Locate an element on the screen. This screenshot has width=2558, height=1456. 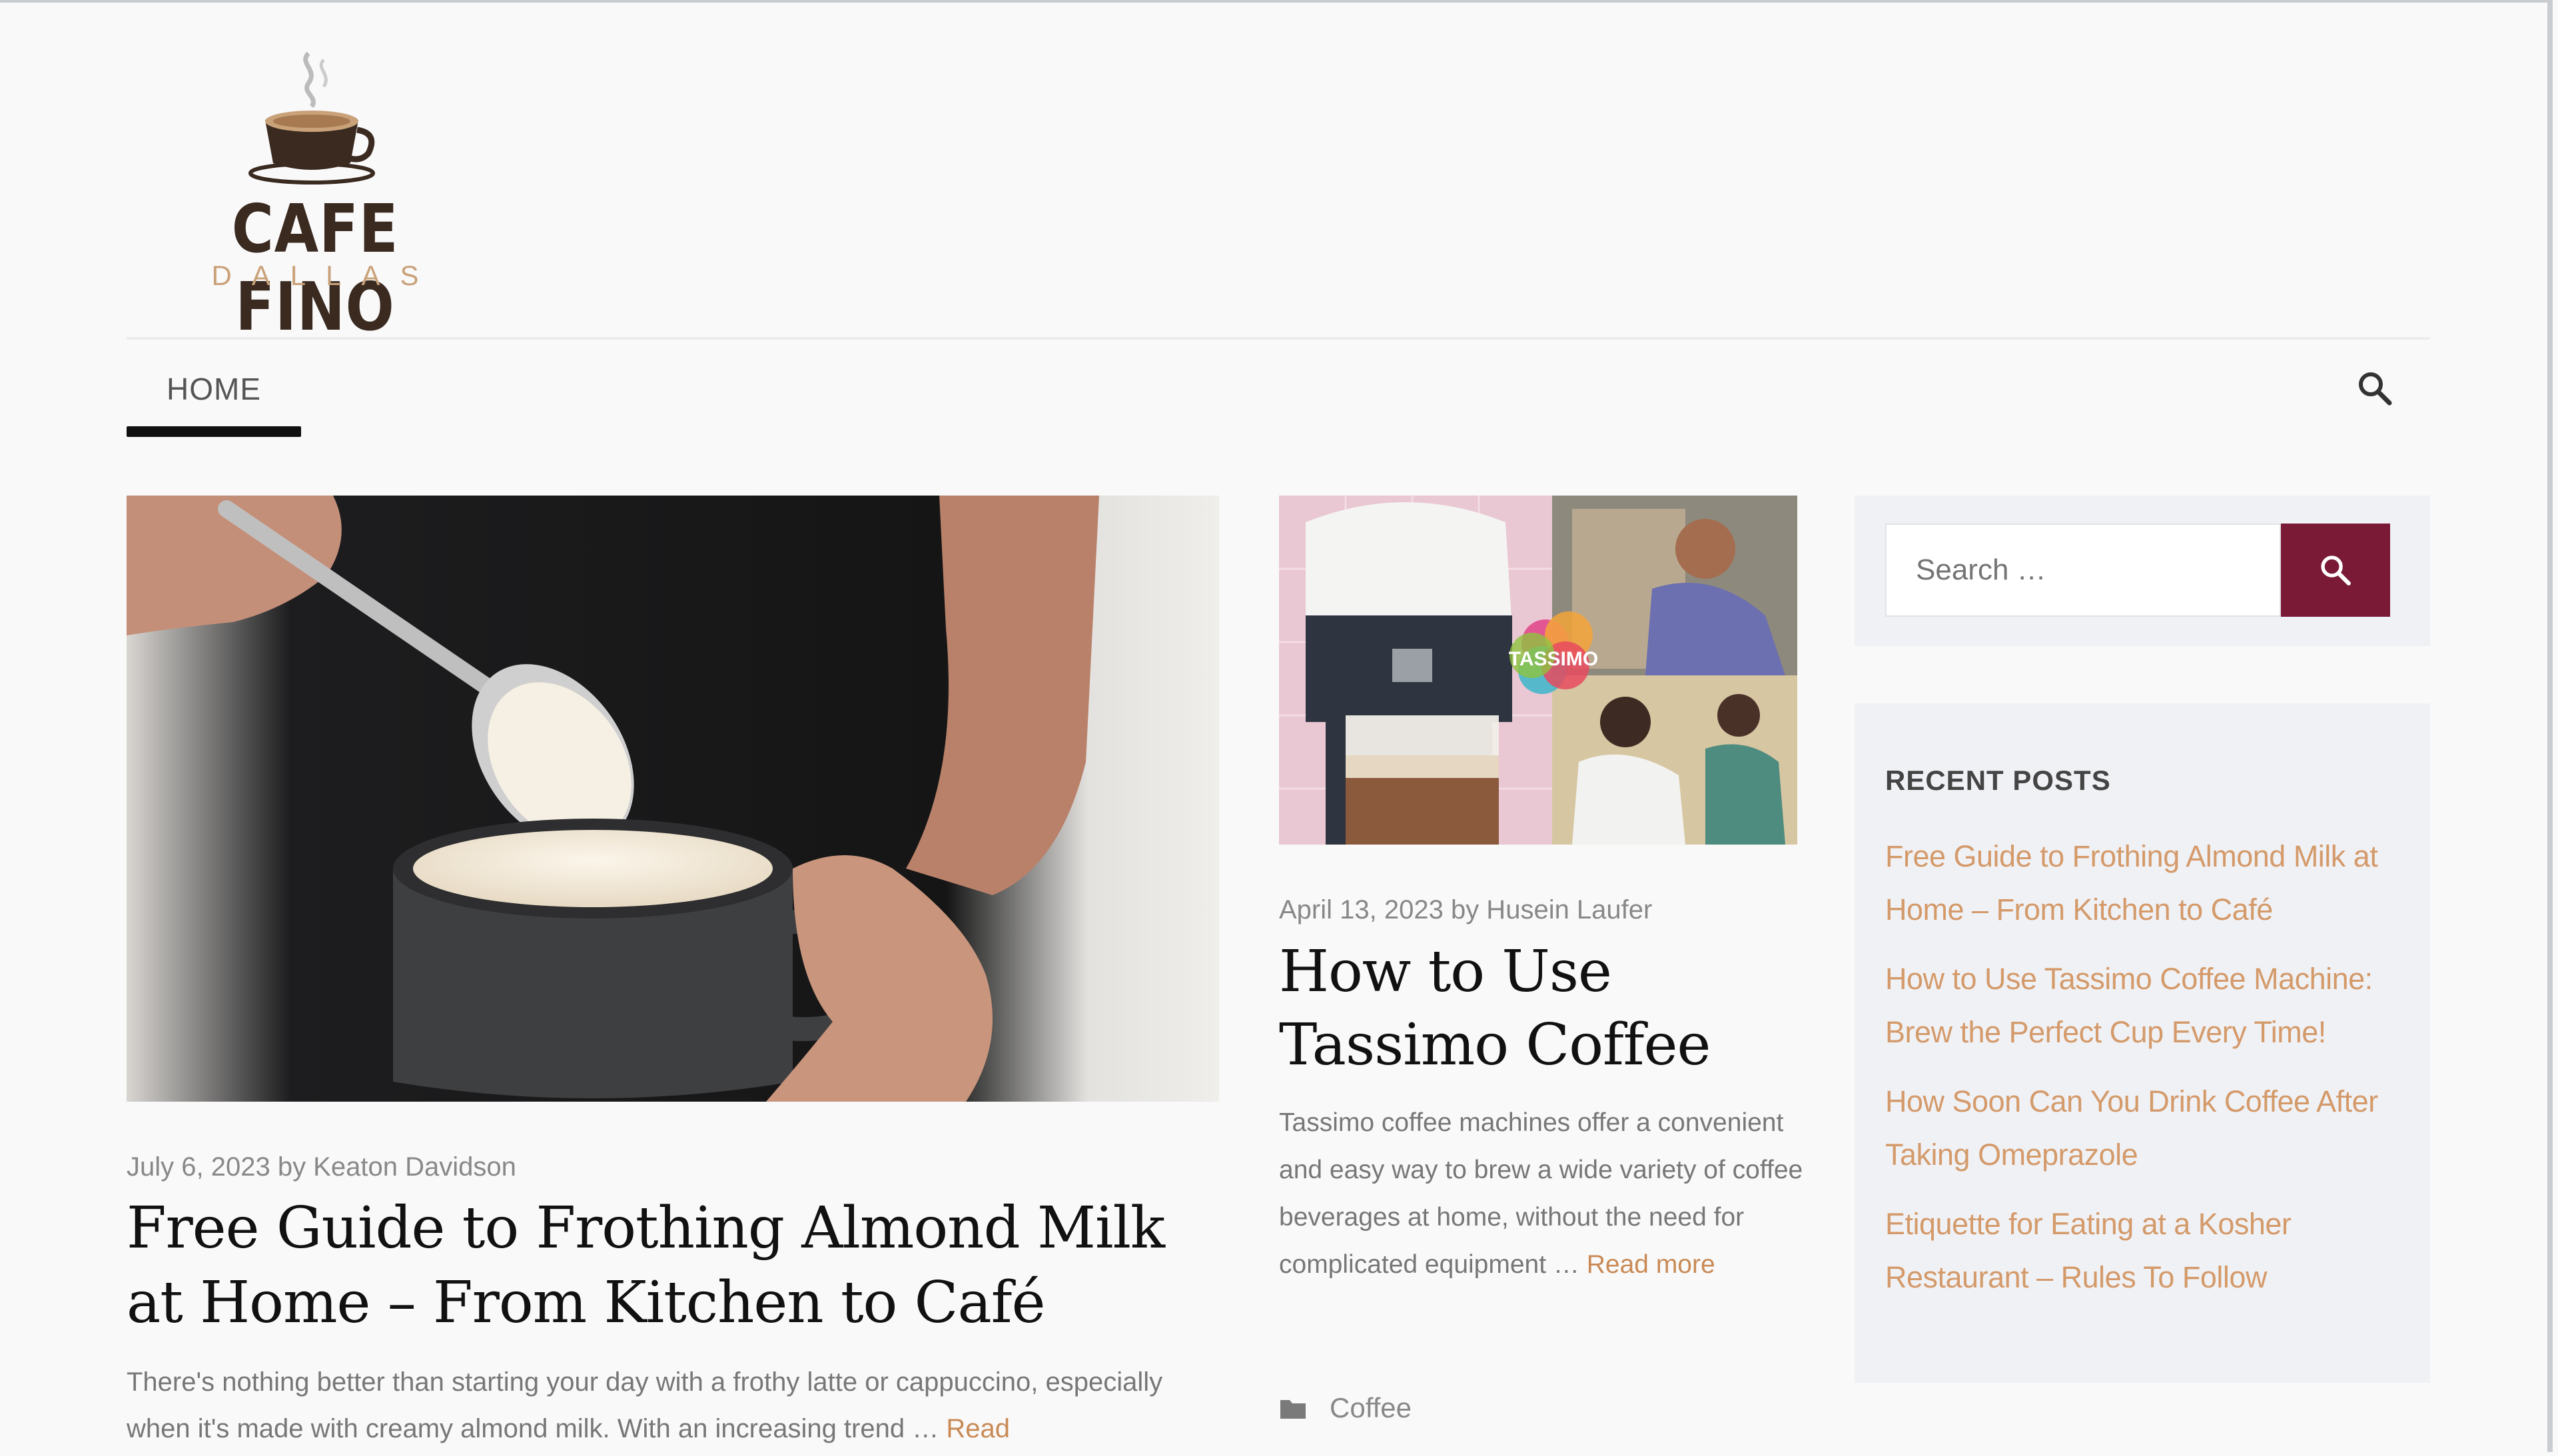
logo-subtitle: DALLAS is located at coordinates (325, 275).